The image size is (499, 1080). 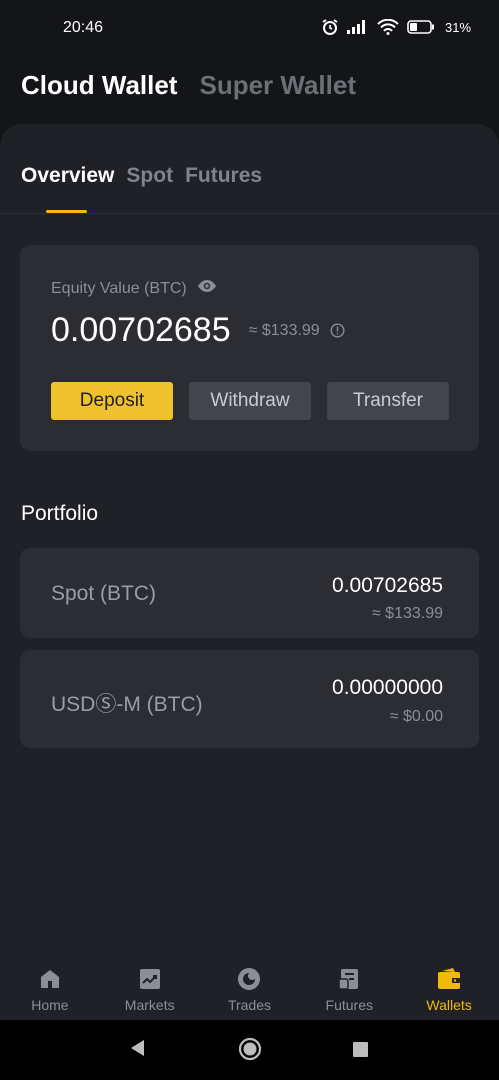 I want to click on tab-overview: Overview, so click(x=67, y=176).